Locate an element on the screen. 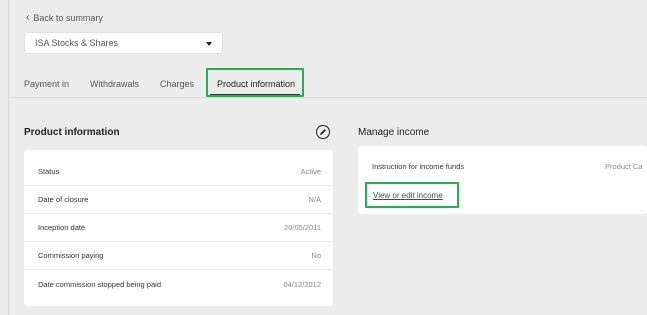 The height and width of the screenshot is (315, 647). info-value: N/A is located at coordinates (314, 199).